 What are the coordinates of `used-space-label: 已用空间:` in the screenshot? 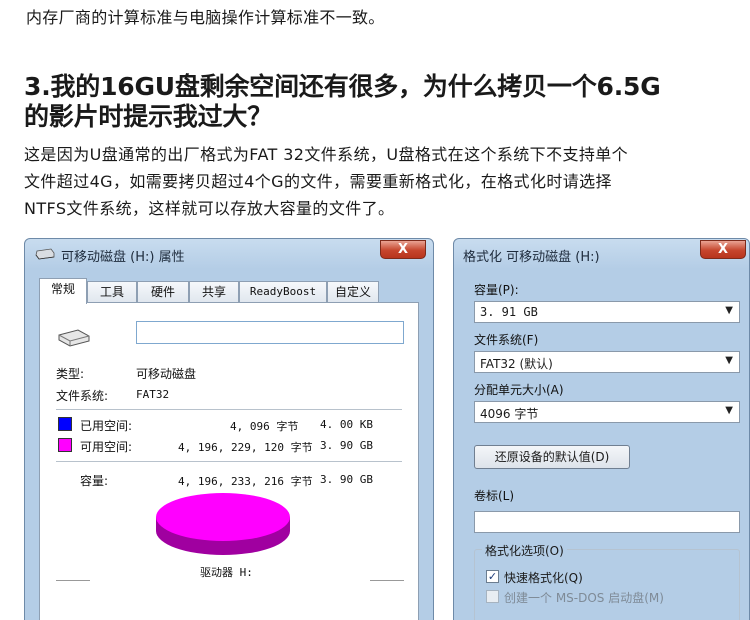 It's located at (106, 426).